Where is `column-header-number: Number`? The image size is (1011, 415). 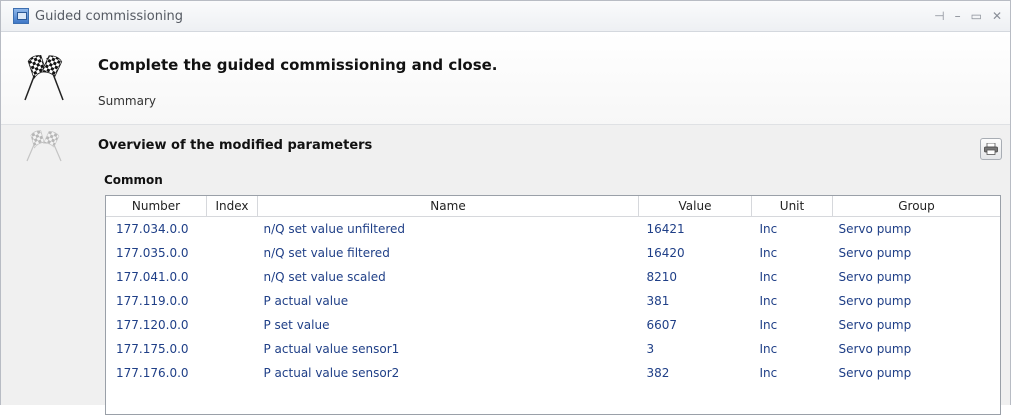
column-header-number: Number is located at coordinates (156, 206).